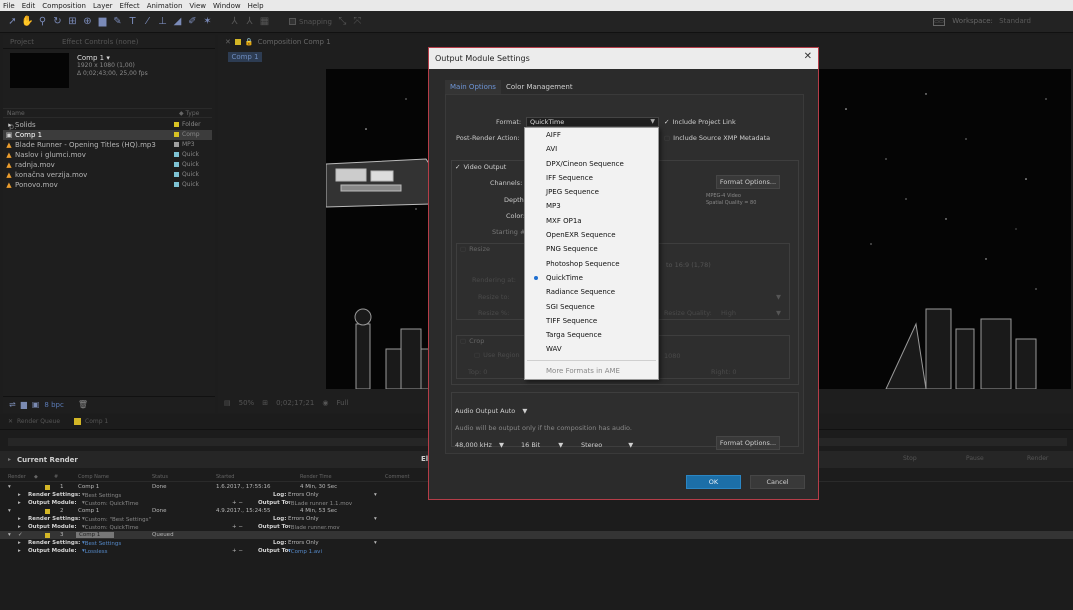 This screenshot has width=1073, height=610. What do you see at coordinates (700, 122) in the screenshot?
I see `include-project-link-checkbox: ✓ Include Project Link` at bounding box center [700, 122].